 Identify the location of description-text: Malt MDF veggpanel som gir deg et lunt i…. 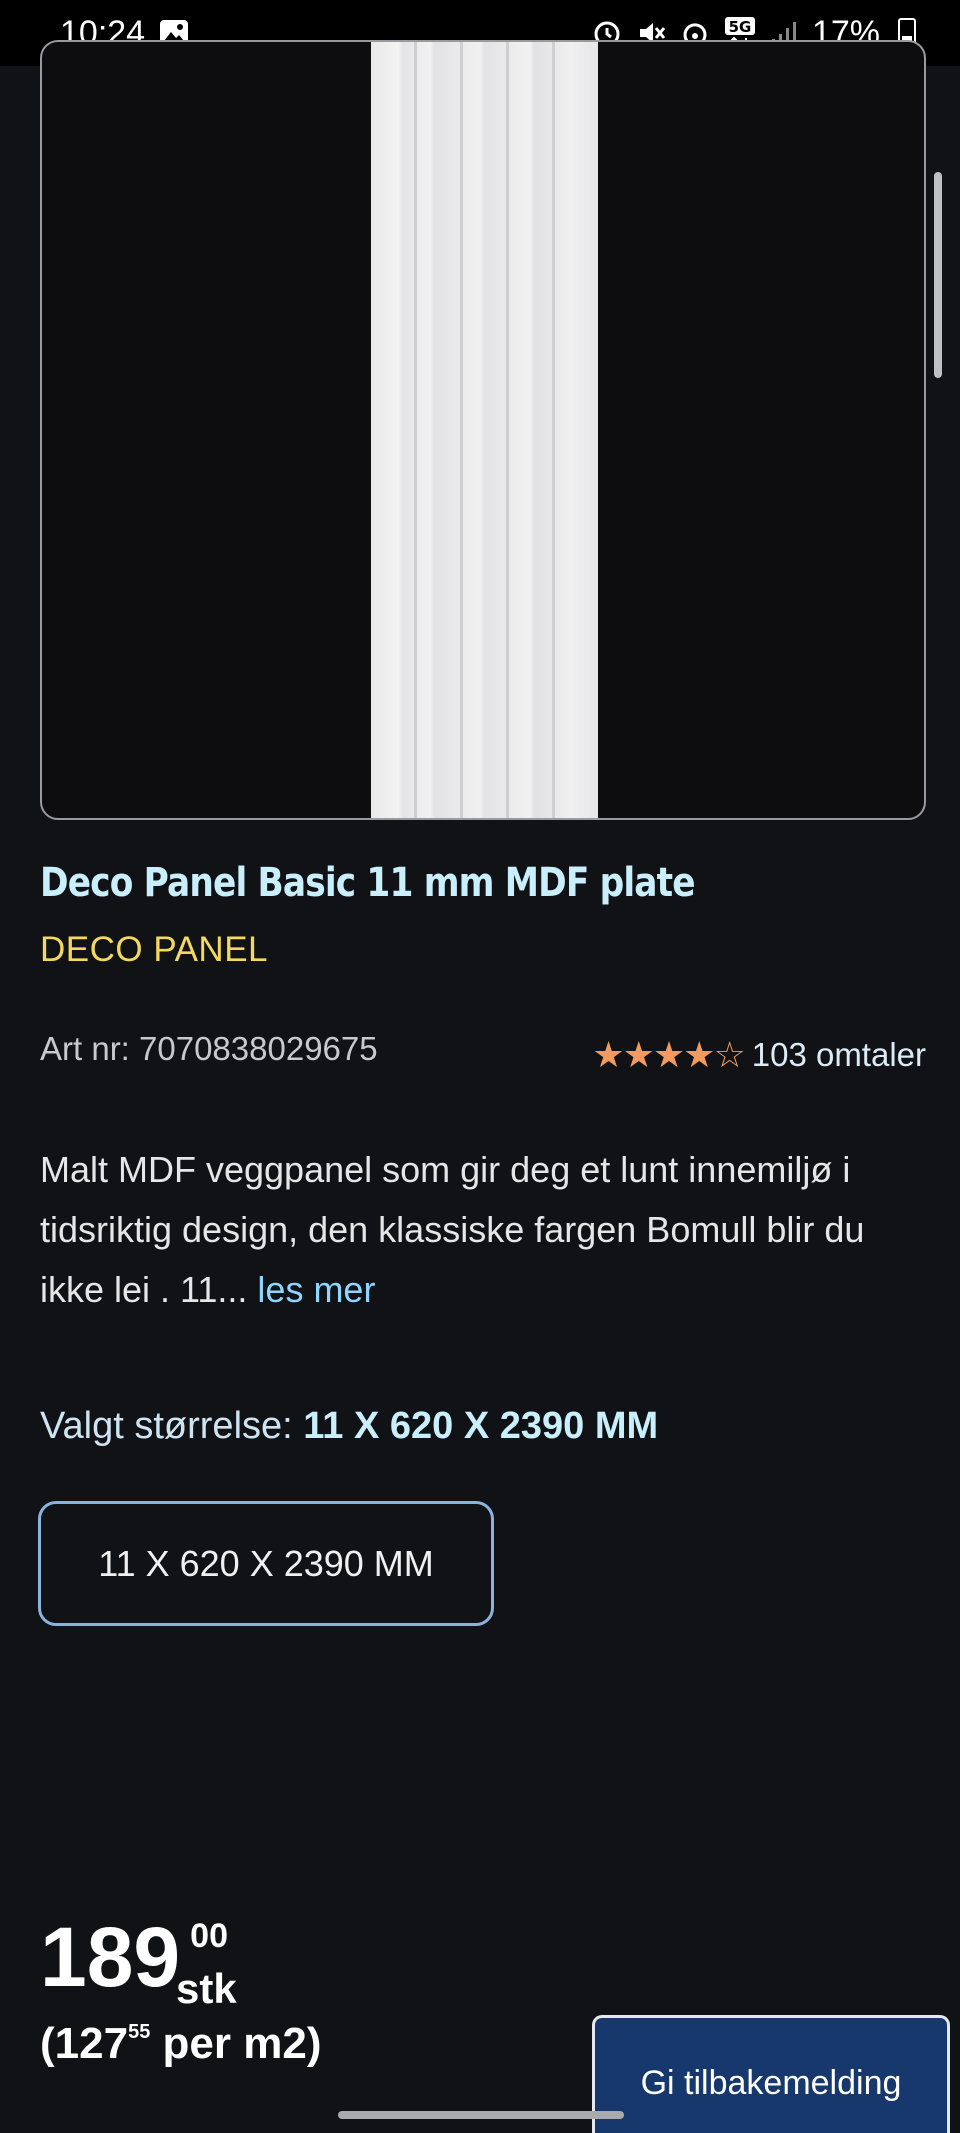
(452, 1229).